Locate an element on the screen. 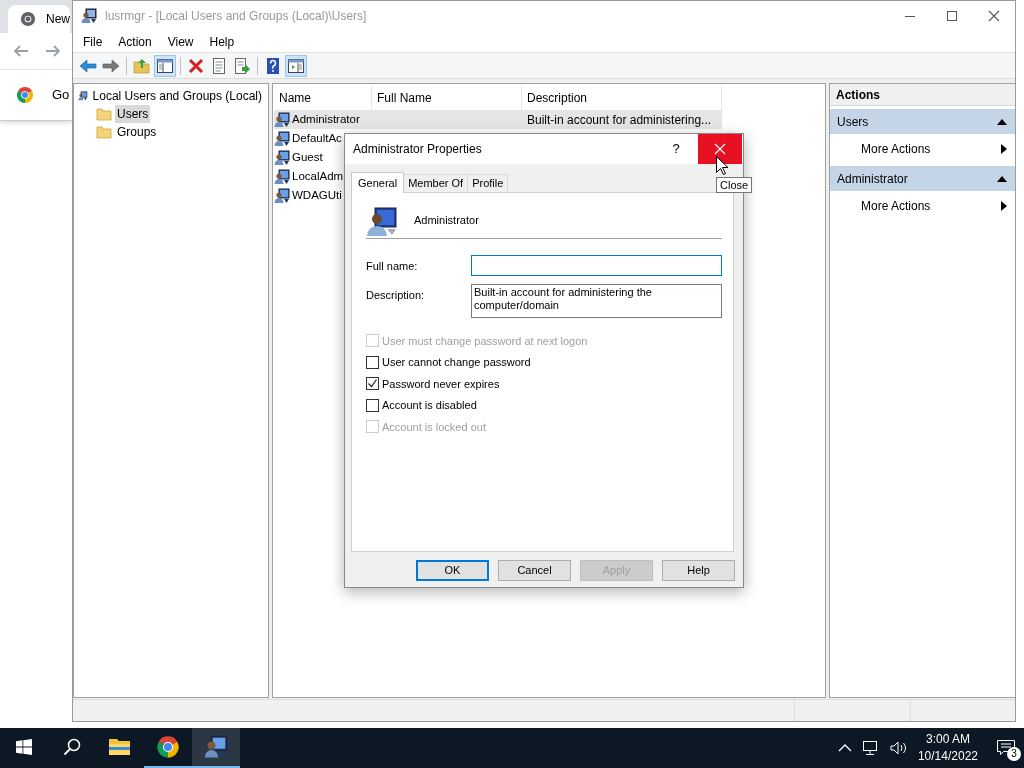 This screenshot has height=768, width=1024. actions-header: Actions is located at coordinates (922, 95).